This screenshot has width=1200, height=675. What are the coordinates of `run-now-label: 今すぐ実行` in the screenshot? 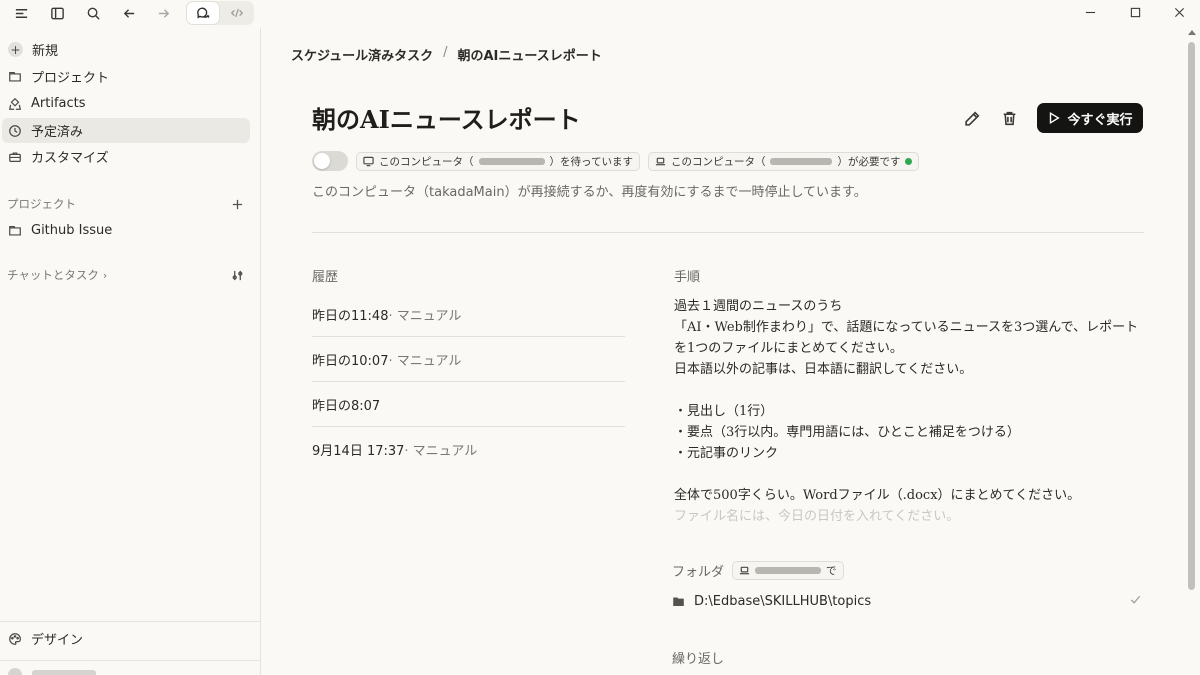 It's located at (1100, 120).